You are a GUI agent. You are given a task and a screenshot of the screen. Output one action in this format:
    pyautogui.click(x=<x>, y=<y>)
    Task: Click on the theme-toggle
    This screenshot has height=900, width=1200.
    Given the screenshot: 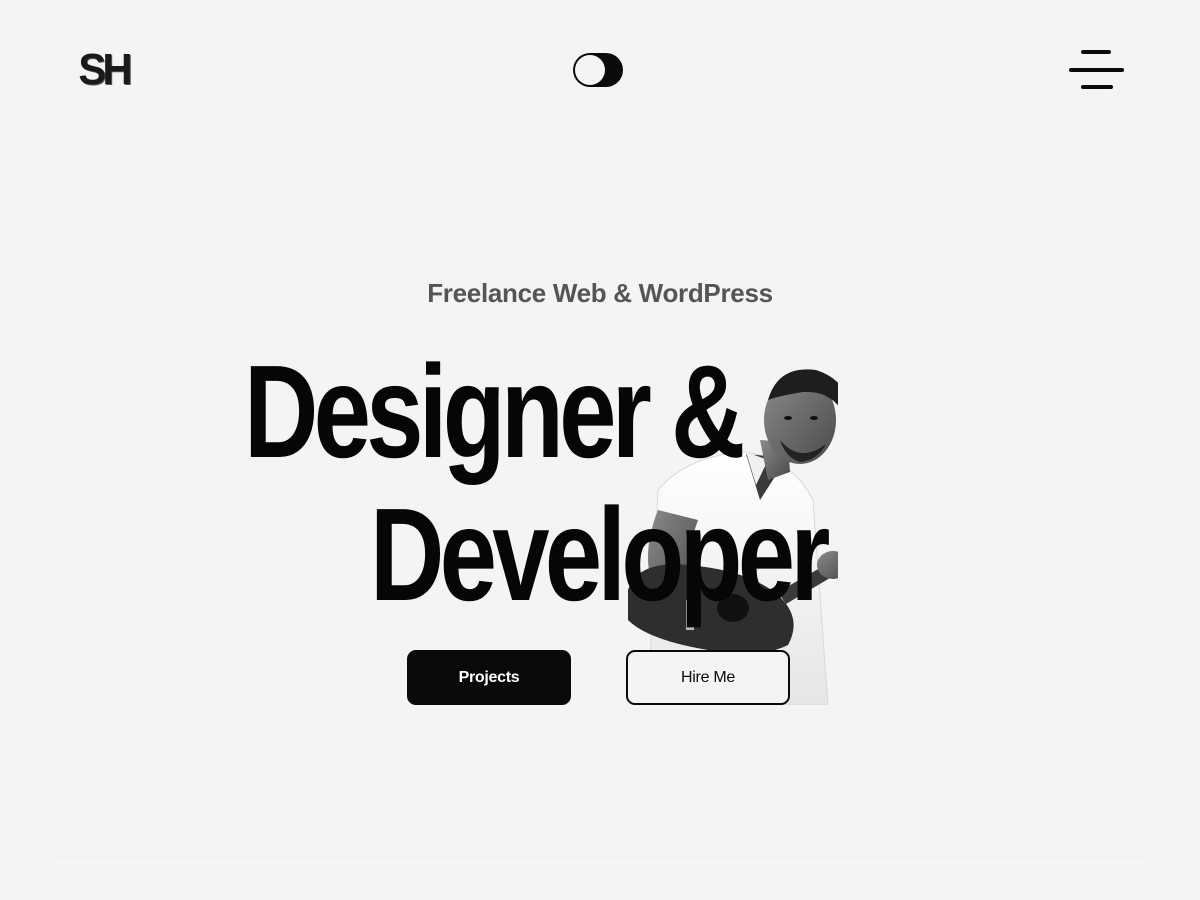 What is the action you would take?
    pyautogui.click(x=598, y=70)
    